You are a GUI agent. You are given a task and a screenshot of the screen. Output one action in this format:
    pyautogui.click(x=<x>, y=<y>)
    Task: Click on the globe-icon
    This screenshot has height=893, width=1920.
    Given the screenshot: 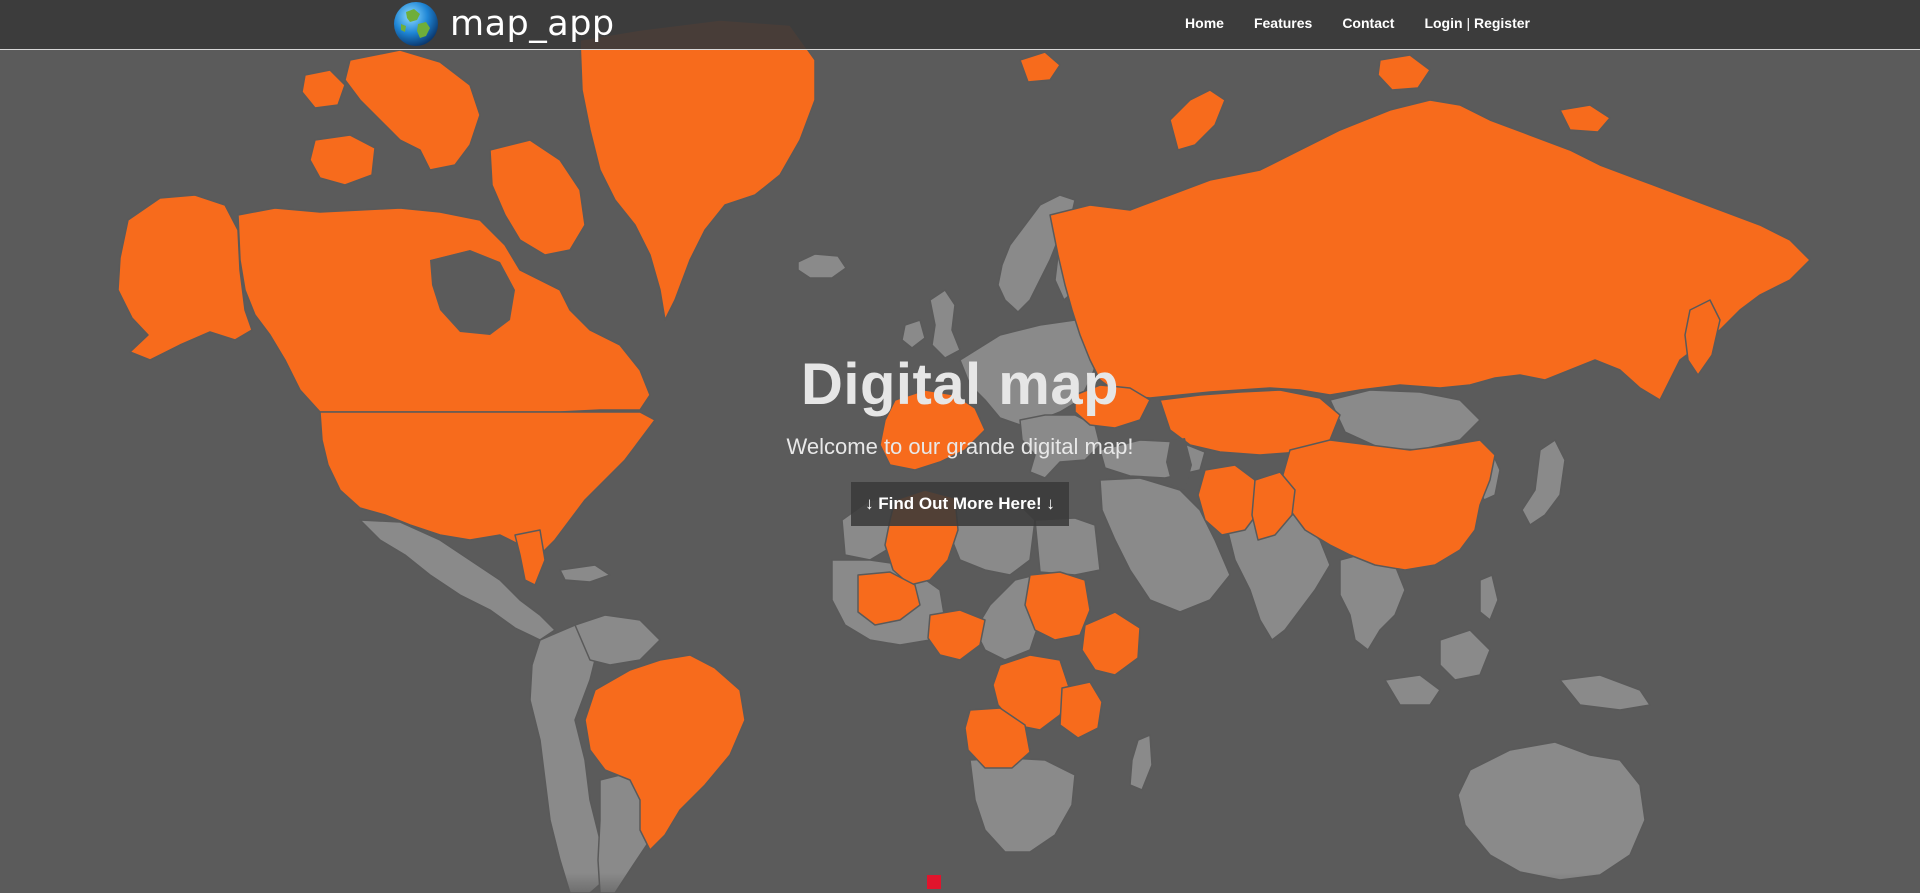 What is the action you would take?
    pyautogui.click(x=416, y=24)
    